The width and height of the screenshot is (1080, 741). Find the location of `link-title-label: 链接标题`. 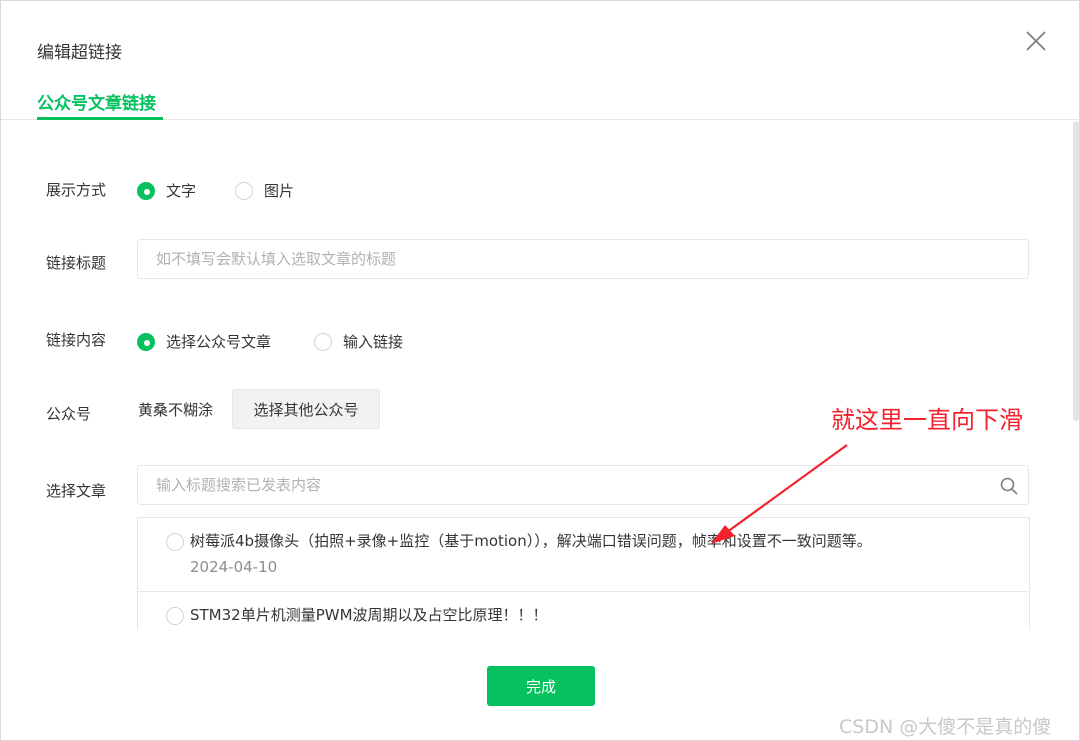

link-title-label: 链接标题 is located at coordinates (76, 263).